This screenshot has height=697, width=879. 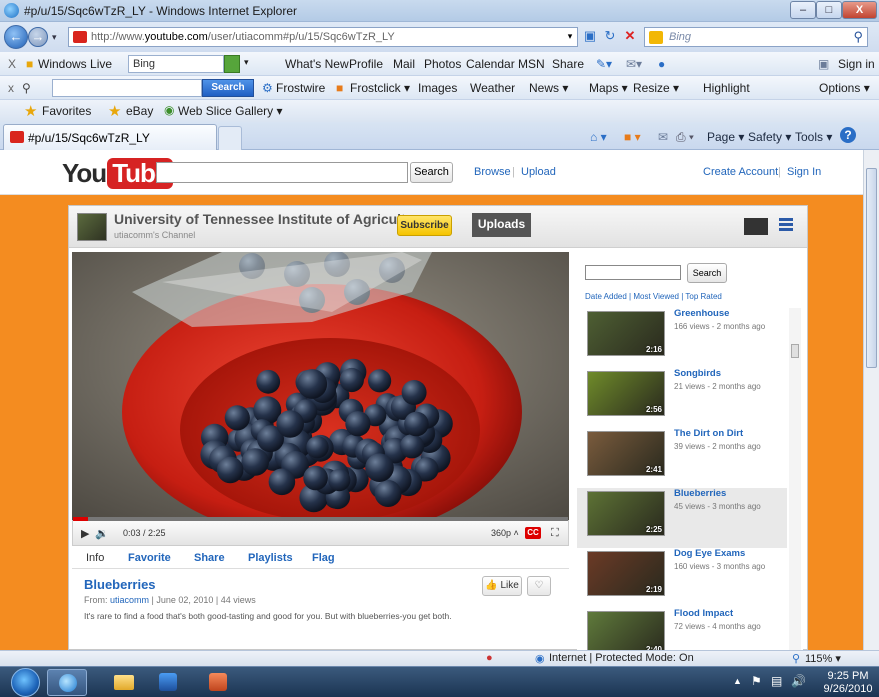 What do you see at coordinates (653, 296) in the screenshot?
I see `sort-links: Date Added | Most Viewed | Top Rated` at bounding box center [653, 296].